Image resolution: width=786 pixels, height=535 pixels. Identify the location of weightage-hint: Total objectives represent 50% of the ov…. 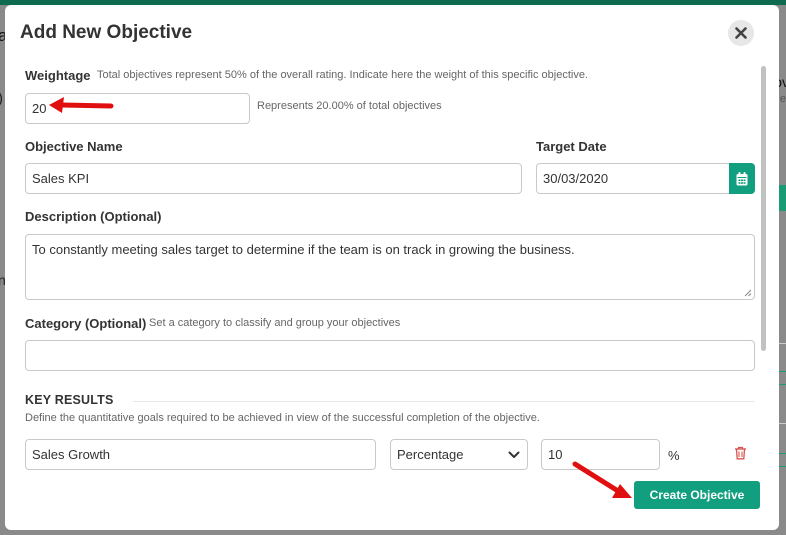
(342, 75).